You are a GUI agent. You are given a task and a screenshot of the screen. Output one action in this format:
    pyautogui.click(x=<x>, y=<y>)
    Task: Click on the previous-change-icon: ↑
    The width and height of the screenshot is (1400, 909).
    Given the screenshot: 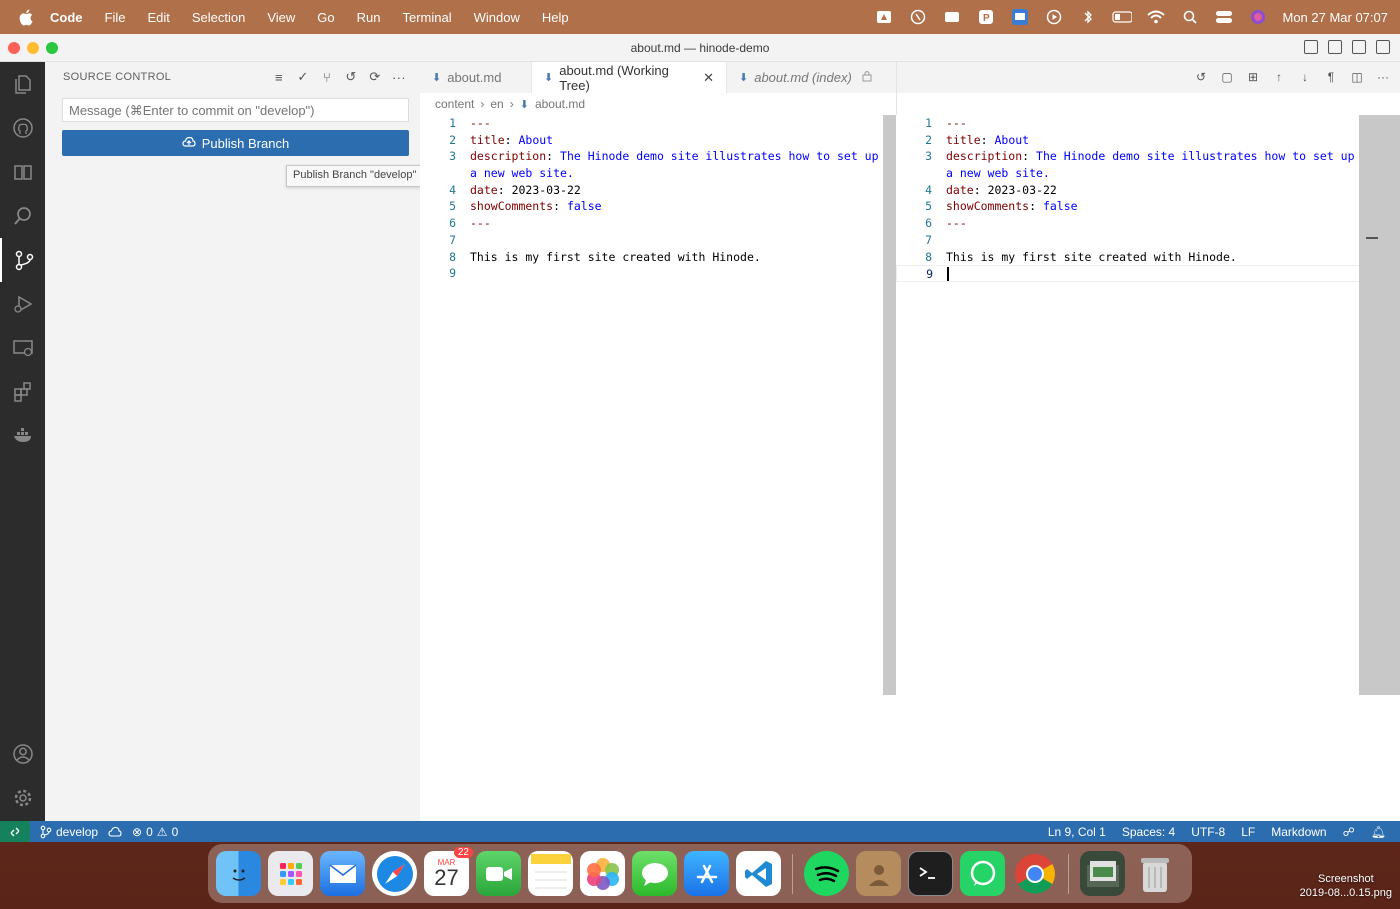 What is the action you would take?
    pyautogui.click(x=1279, y=77)
    